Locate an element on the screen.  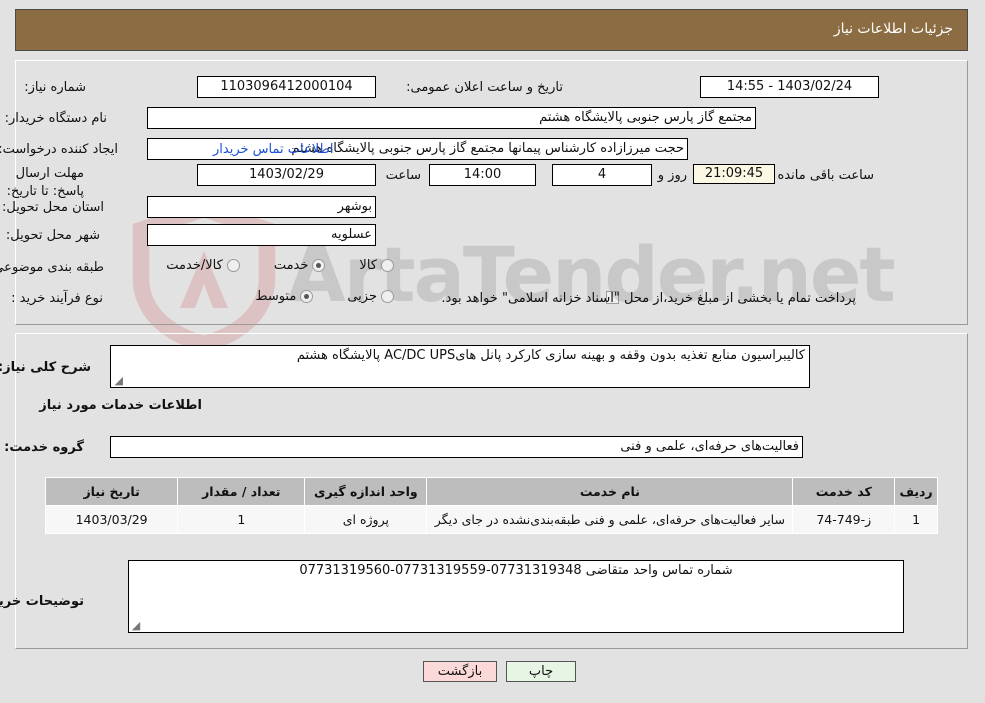
province-value: بوشهر is located at coordinates (262, 207).